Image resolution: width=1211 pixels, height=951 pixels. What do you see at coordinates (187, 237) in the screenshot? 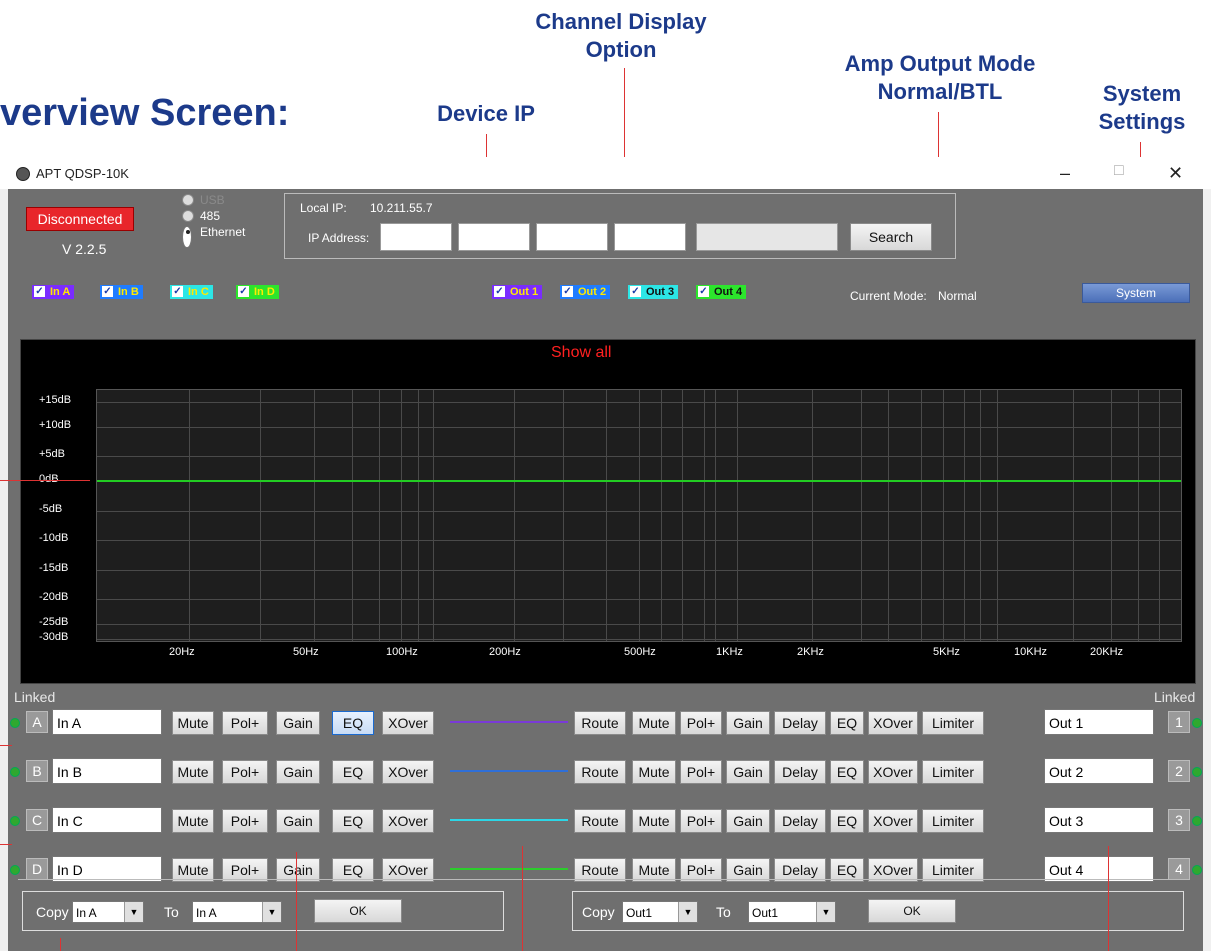
I see `ethernet-radio` at bounding box center [187, 237].